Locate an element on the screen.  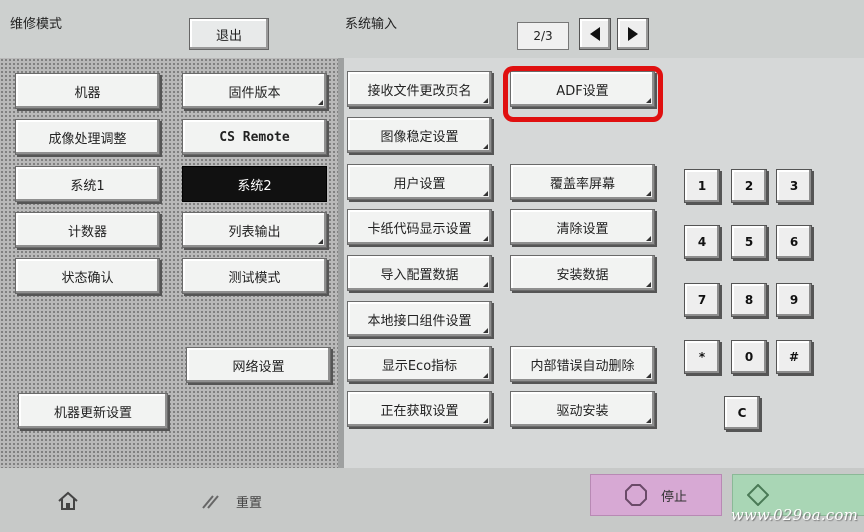
start-icon is located at coordinates (758, 495).